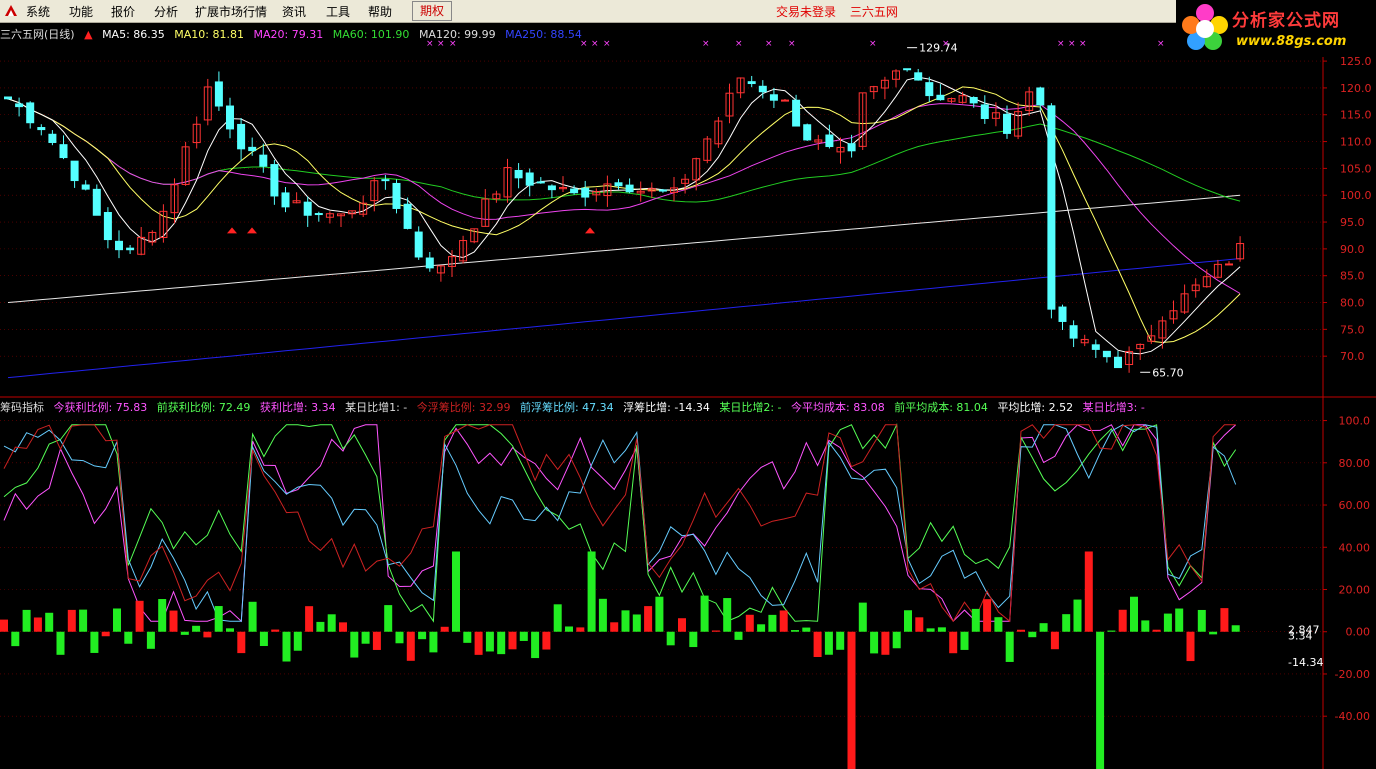 This screenshot has height=769, width=1376. What do you see at coordinates (1356, 115) in the screenshot?
I see `price-tick-label: 115.0` at bounding box center [1356, 115].